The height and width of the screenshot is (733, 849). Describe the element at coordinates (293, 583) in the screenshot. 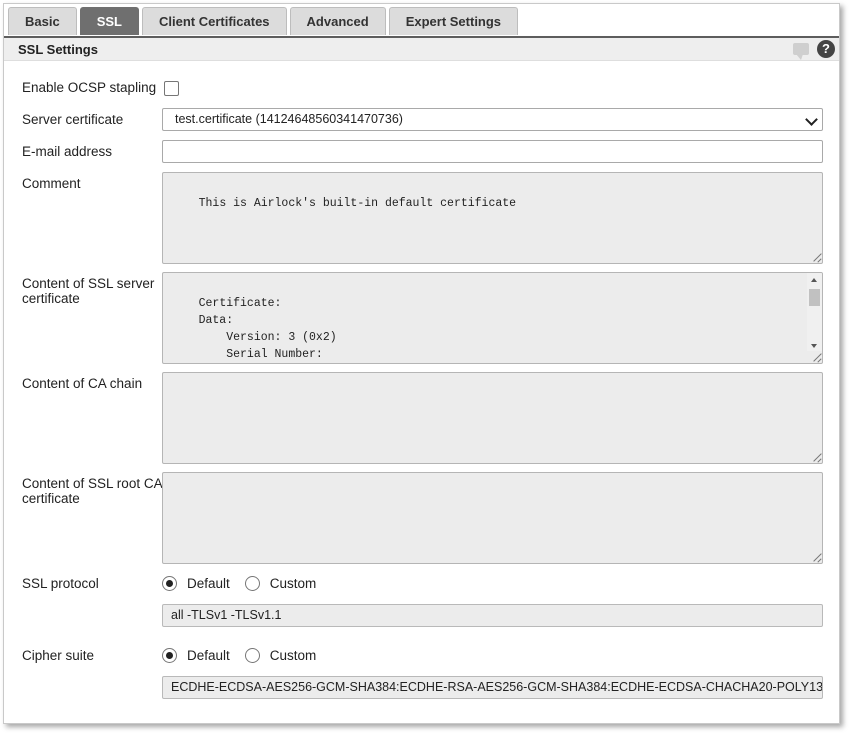

I see `ssl-protocol-custom-label: Custom` at that location.